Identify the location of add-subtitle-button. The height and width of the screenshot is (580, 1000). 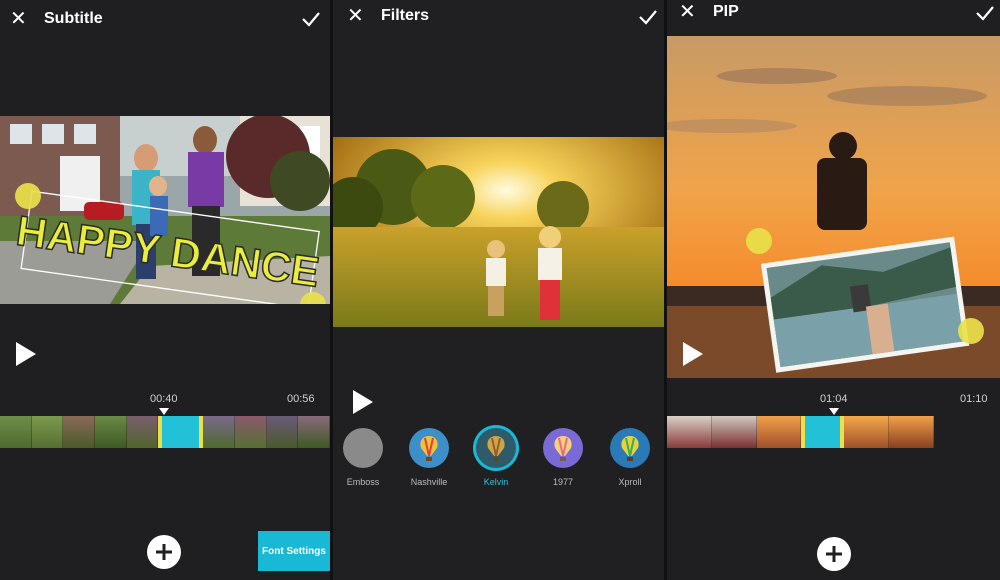
(164, 552).